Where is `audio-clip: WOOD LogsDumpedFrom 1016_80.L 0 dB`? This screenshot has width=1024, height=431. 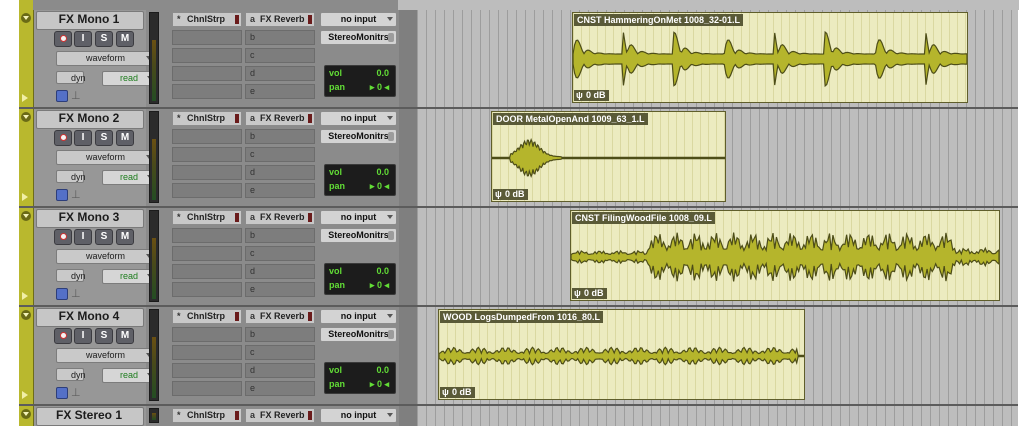
audio-clip: WOOD LogsDumpedFrom 1016_80.L 0 dB is located at coordinates (621, 354).